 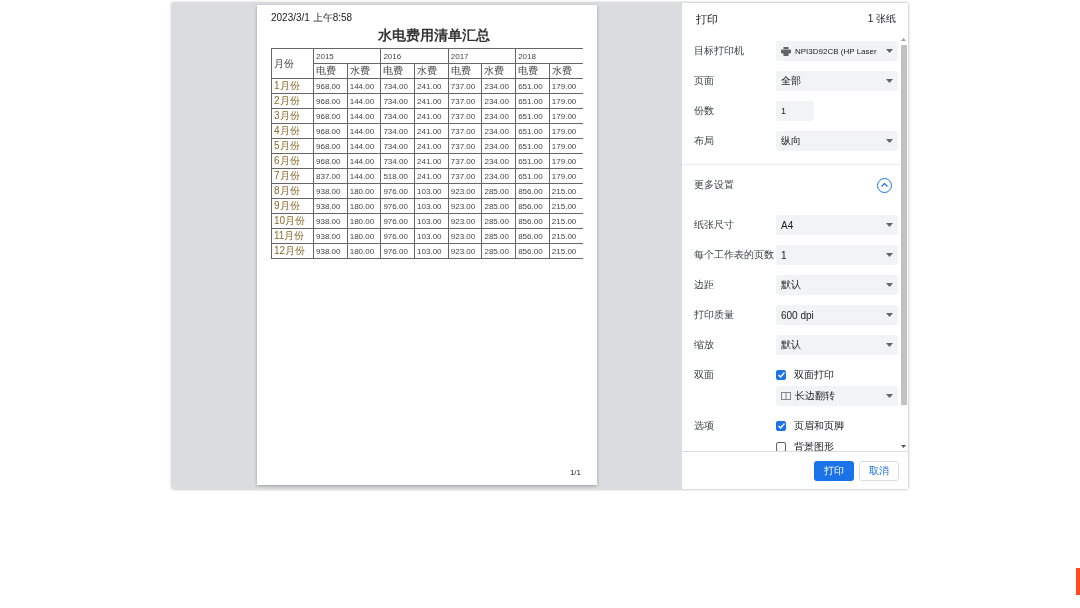 I want to click on table-header: 2015, so click(x=347, y=56).